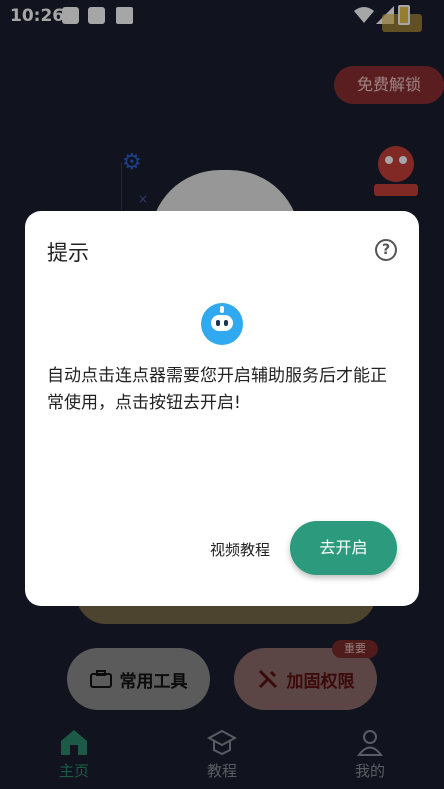 The image size is (444, 789). What do you see at coordinates (222, 324) in the screenshot?
I see `robot-avatar-icon` at bounding box center [222, 324].